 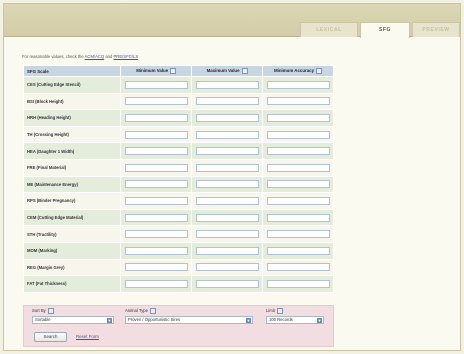 What do you see at coordinates (227, 71) in the screenshot?
I see `col-header-max: Maximum Value` at bounding box center [227, 71].